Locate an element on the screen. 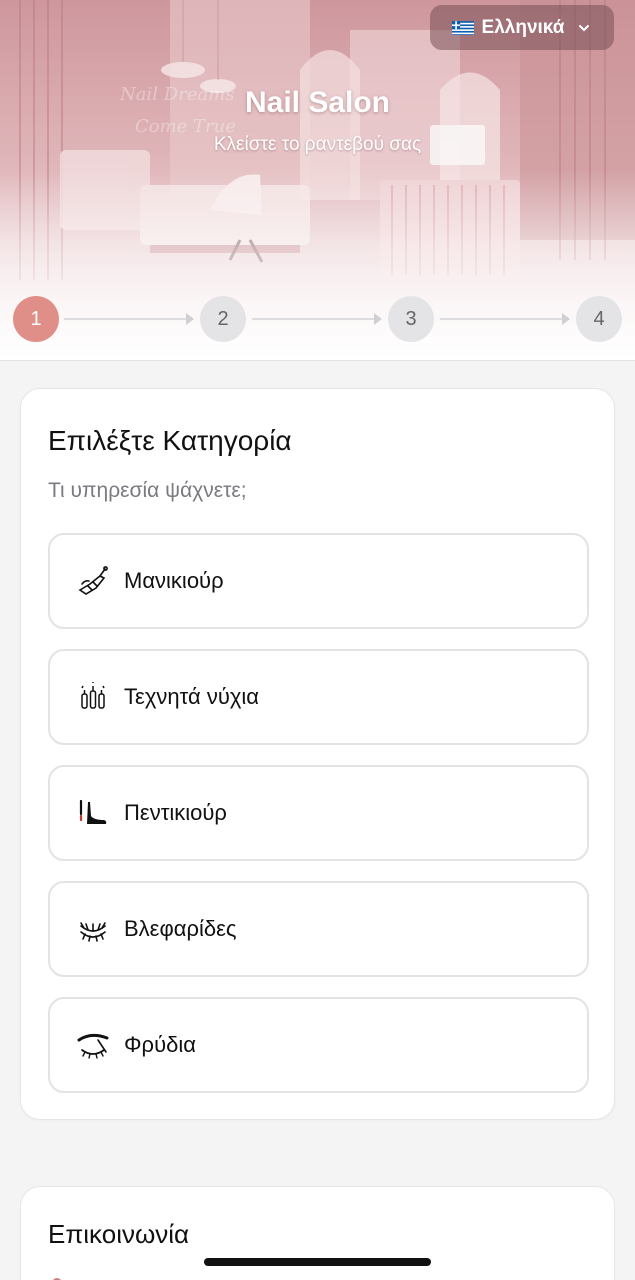 The image size is (635, 1280). hero-fade-overlay is located at coordinates (317, 265).